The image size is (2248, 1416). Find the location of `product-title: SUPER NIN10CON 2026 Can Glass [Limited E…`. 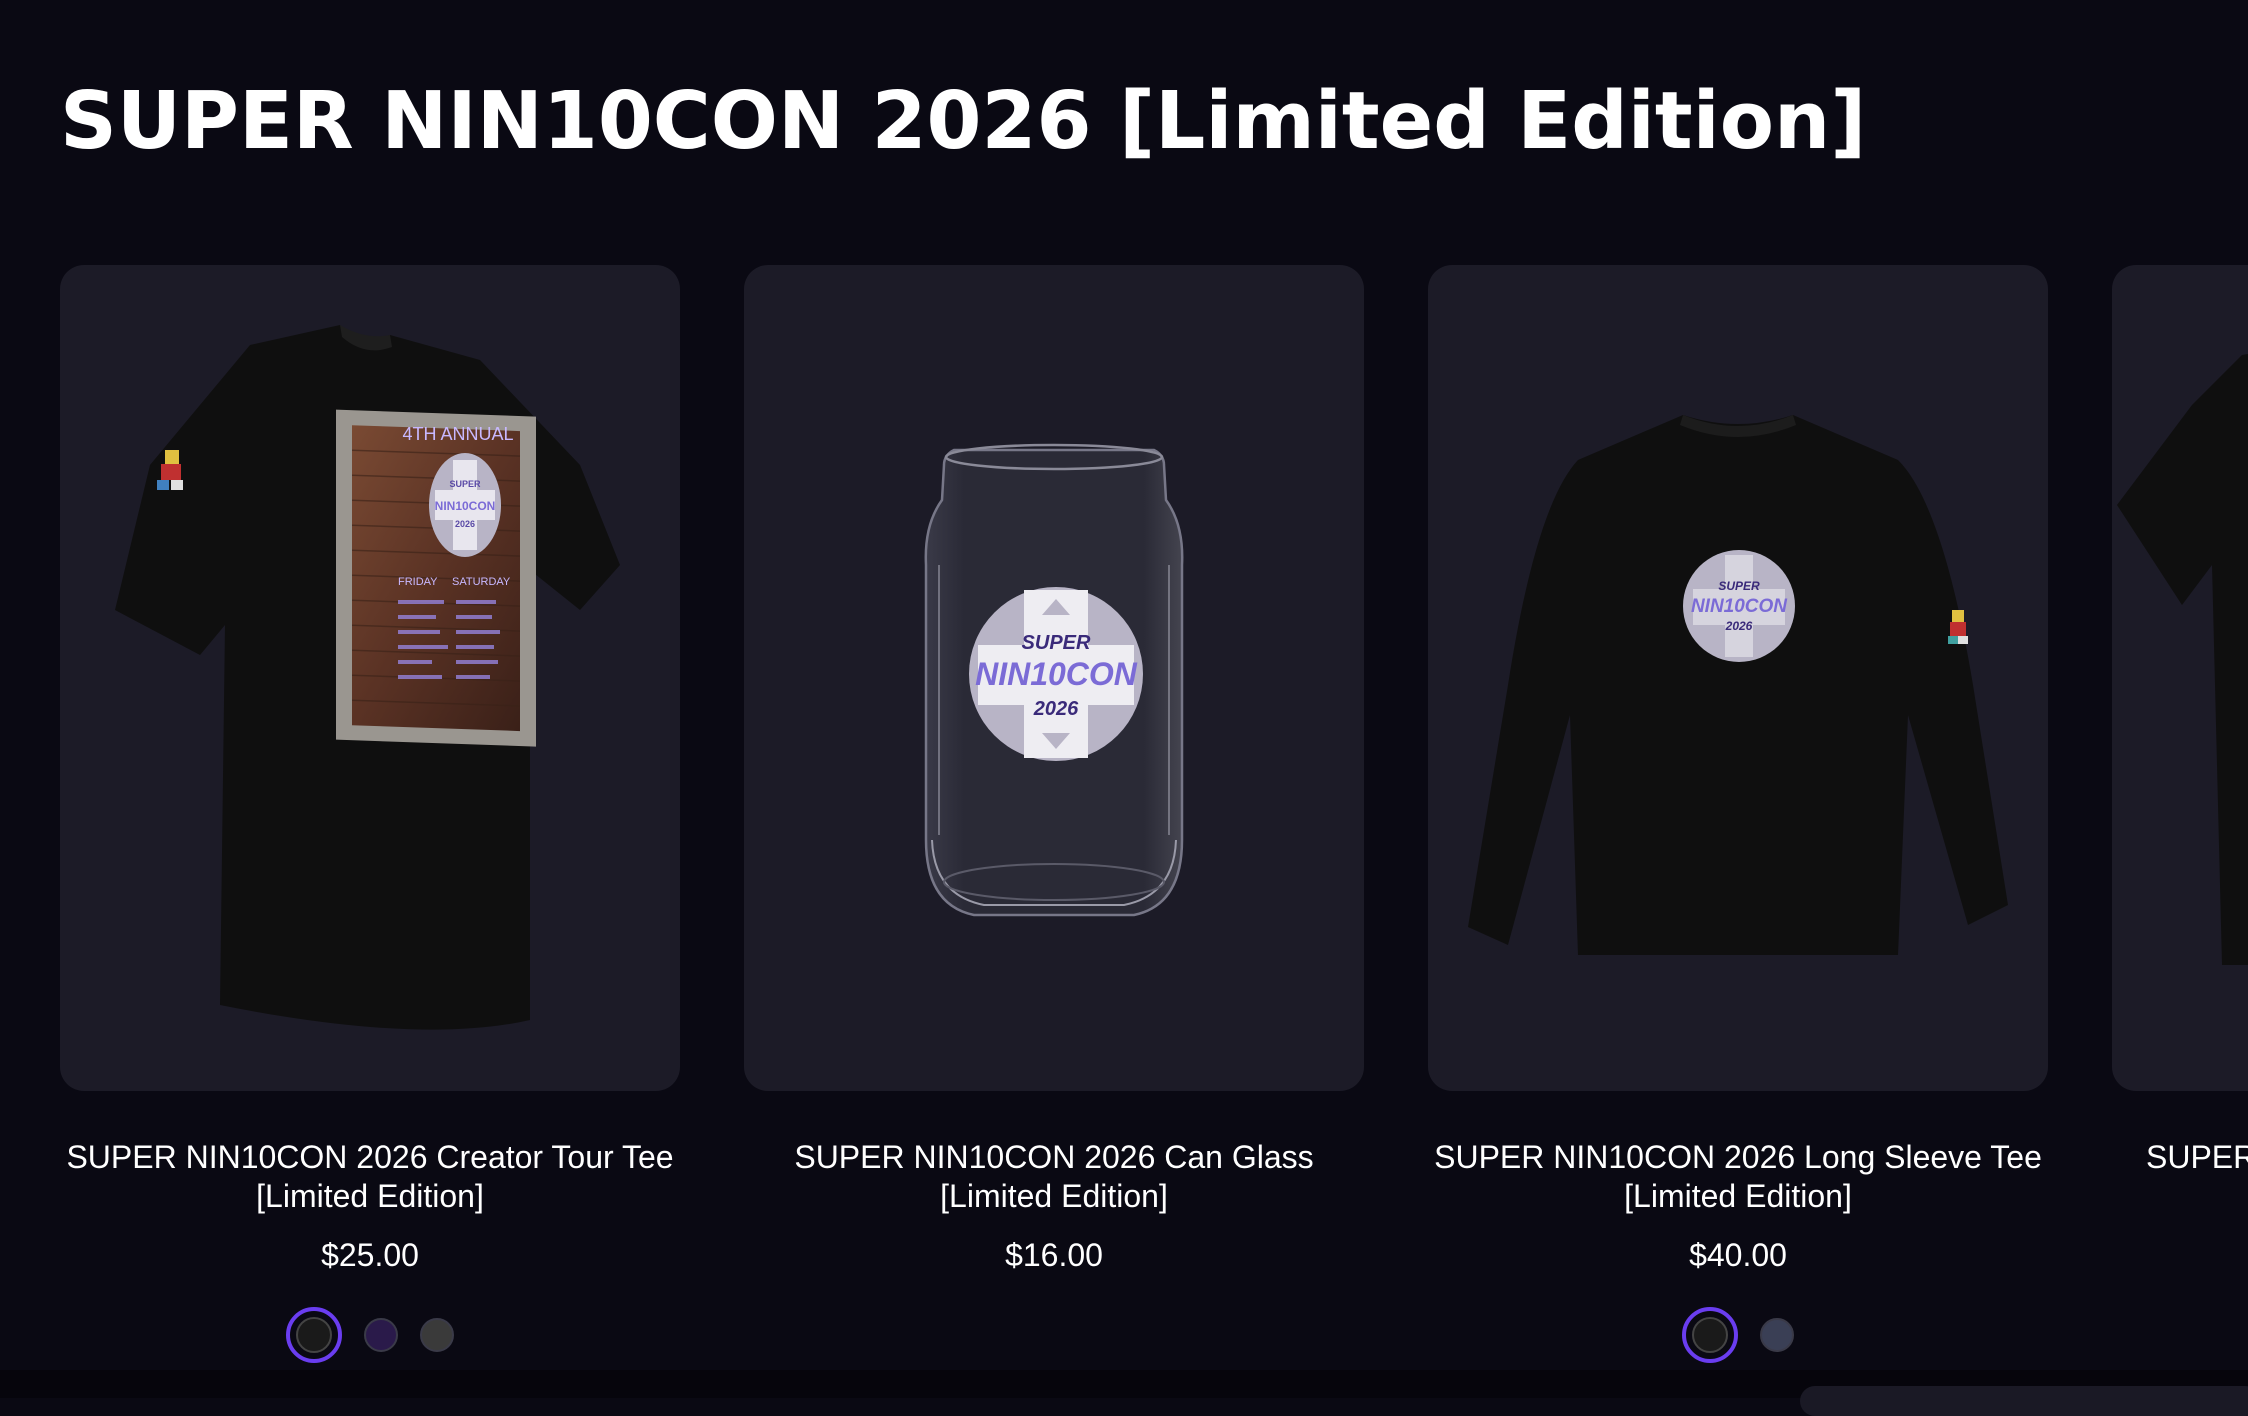

product-title: SUPER NIN10CON 2026 Can Glass [Limited E… is located at coordinates (1054, 1177).